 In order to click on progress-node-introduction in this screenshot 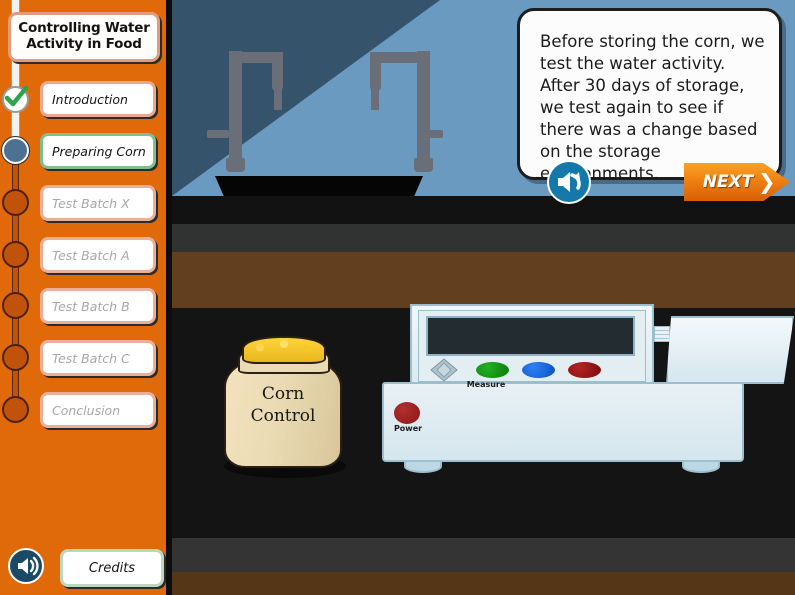, I will do `click(15, 99)`.